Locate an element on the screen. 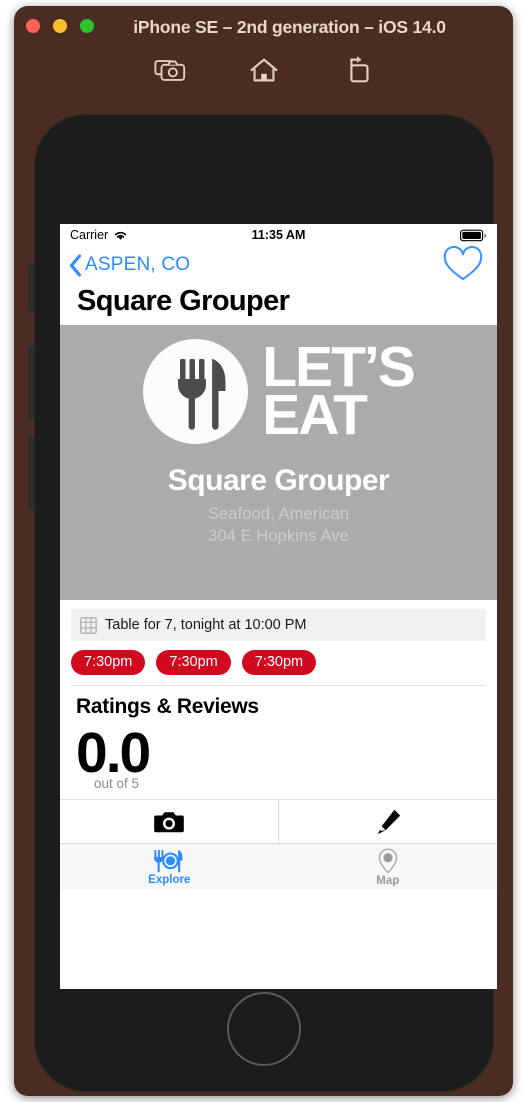 The height and width of the screenshot is (1102, 527). tab-map: Map is located at coordinates (388, 867).